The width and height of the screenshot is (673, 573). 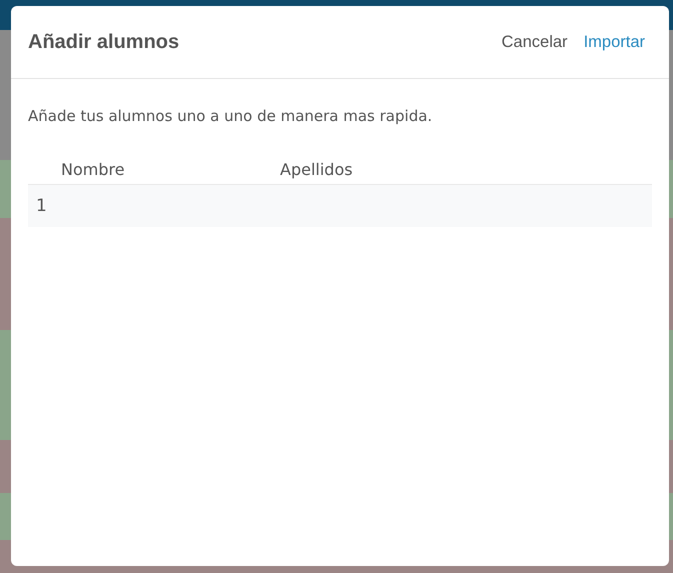 What do you see at coordinates (340, 206) in the screenshot?
I see `table-row: 1` at bounding box center [340, 206].